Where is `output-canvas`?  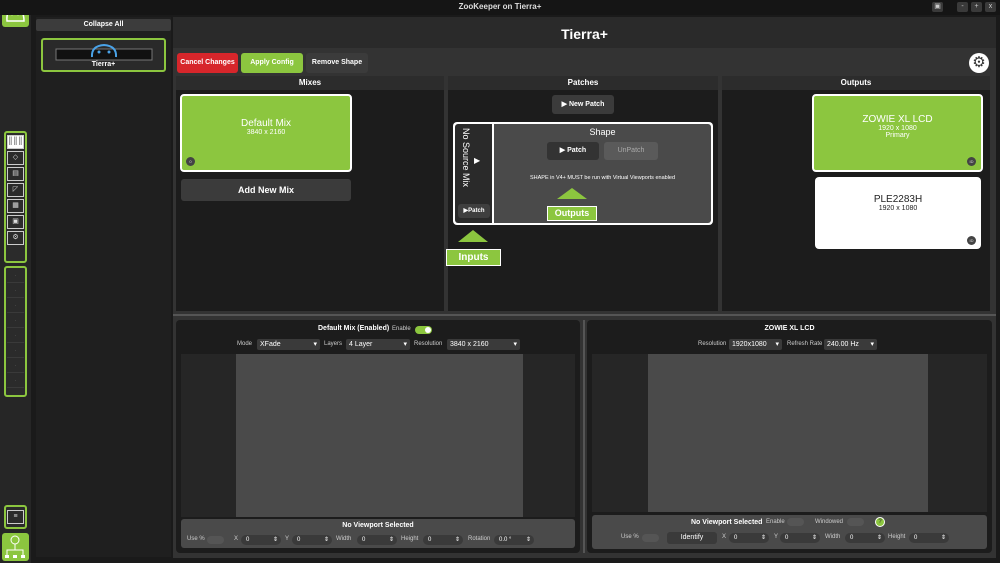
output-canvas is located at coordinates (788, 433).